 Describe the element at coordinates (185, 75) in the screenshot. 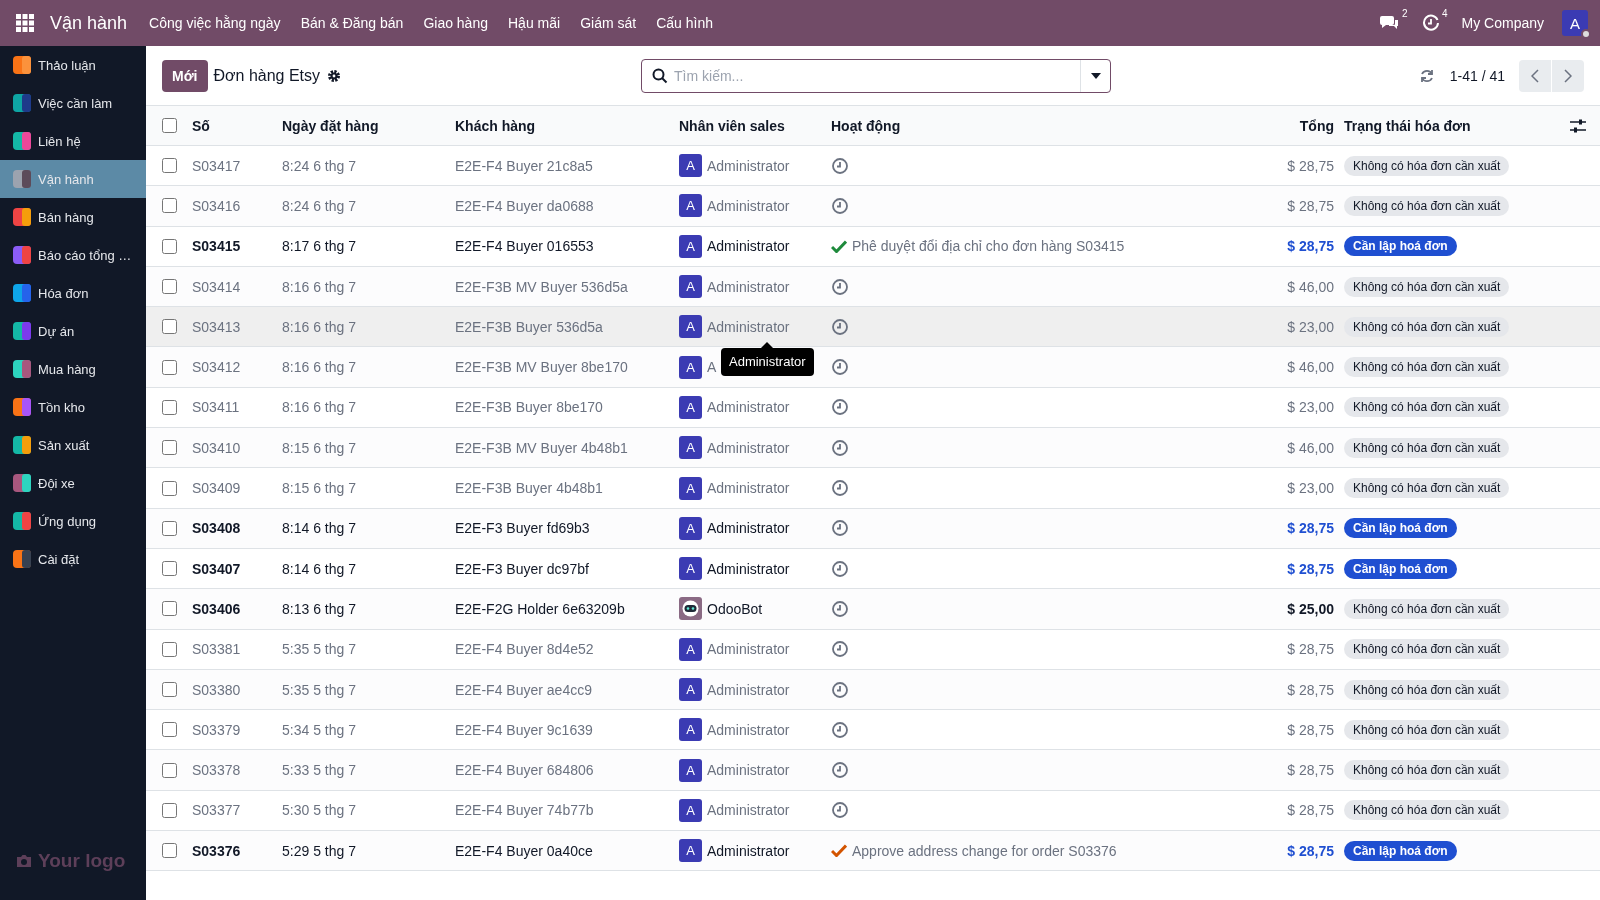

I see `new-button: Mới` at that location.